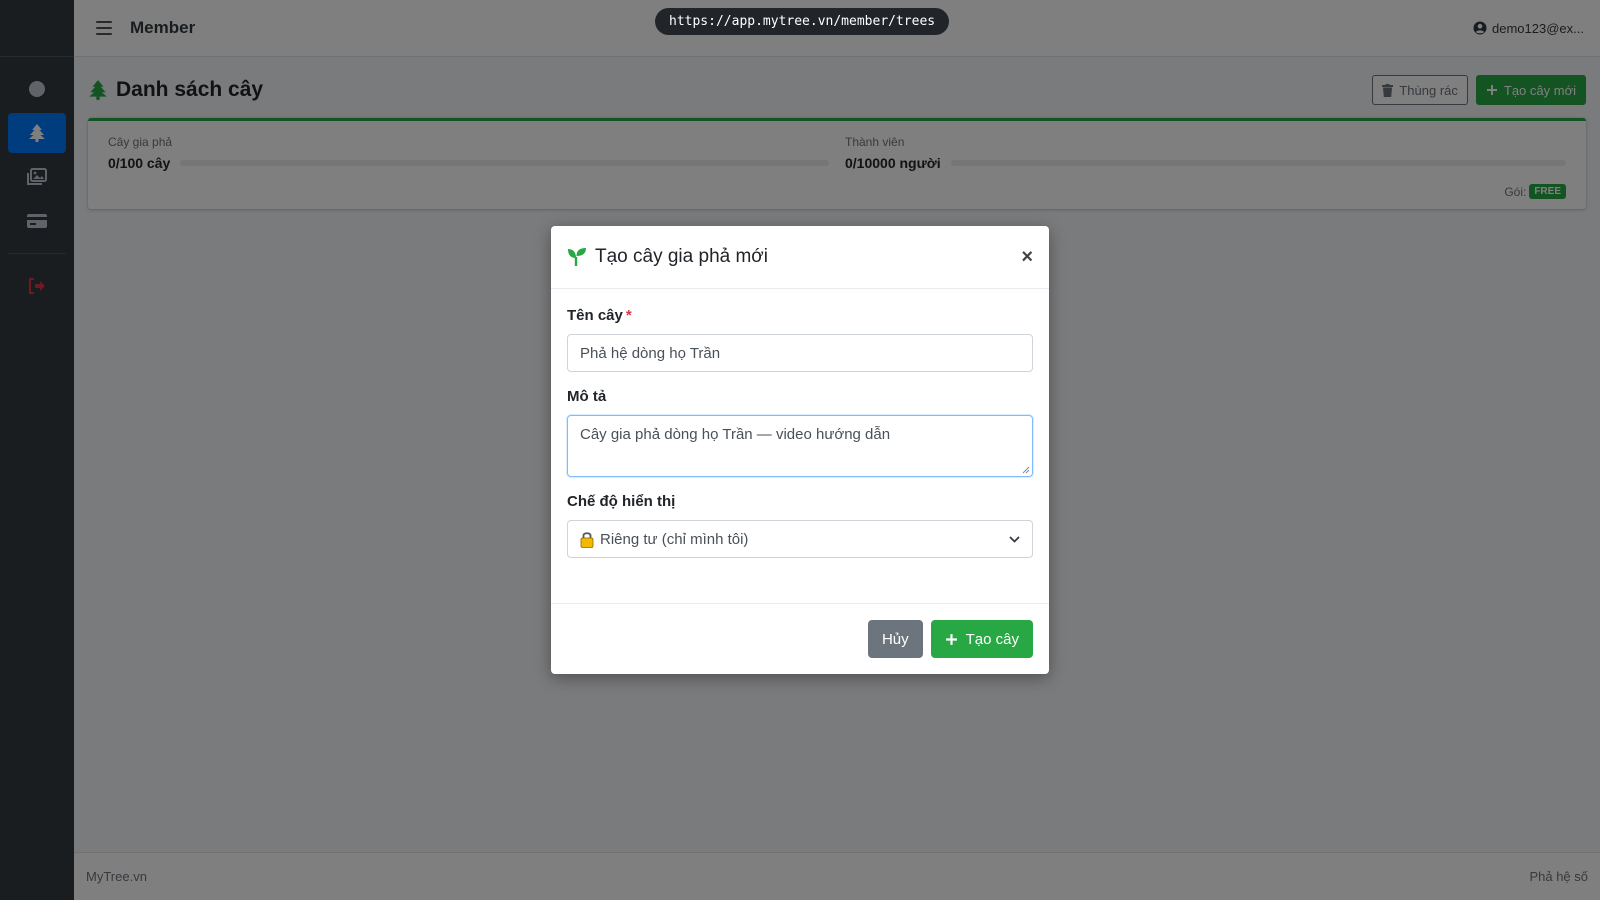  I want to click on visibility-group: Chế độ hiển thị Riêng tư (chỉ mình tôi), so click(800, 525).